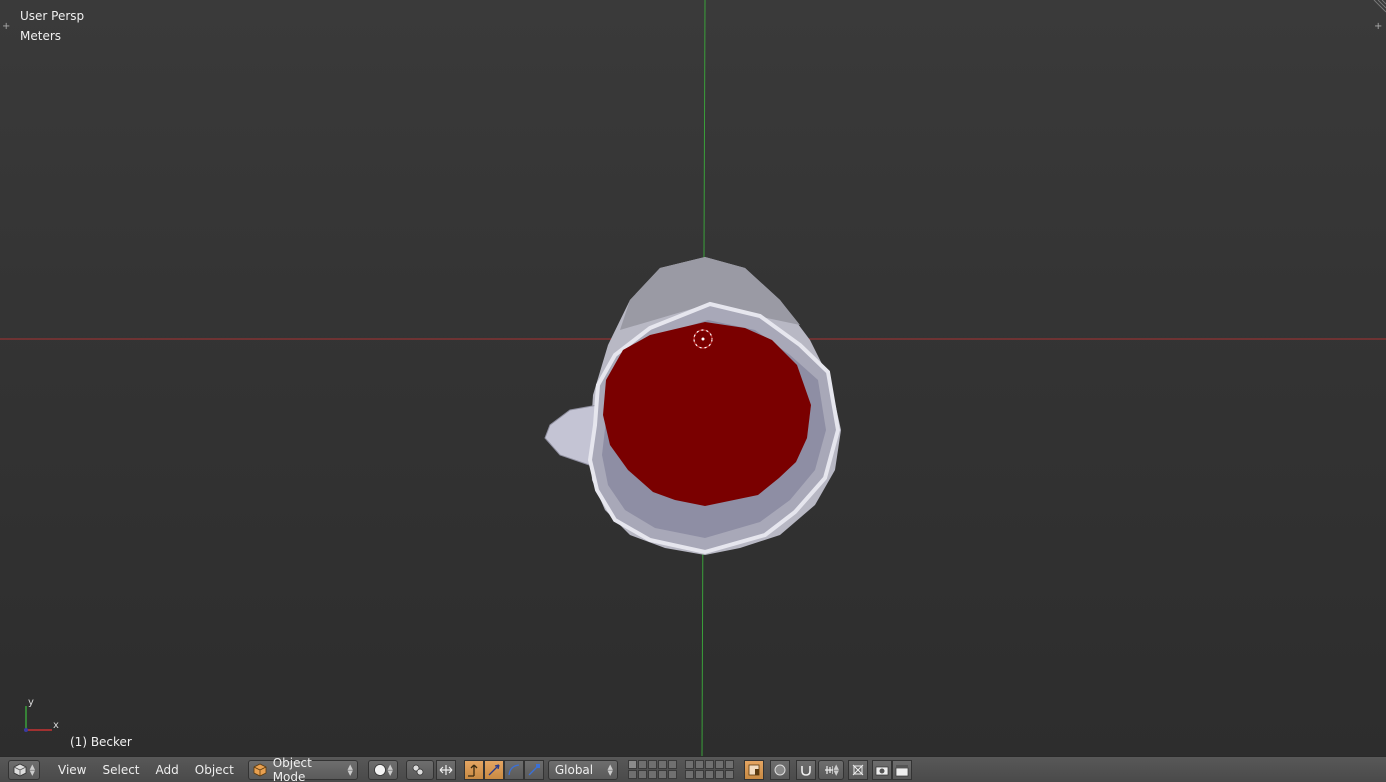 This screenshot has height=782, width=1386. I want to click on opengl-render-button, so click(857, 769).